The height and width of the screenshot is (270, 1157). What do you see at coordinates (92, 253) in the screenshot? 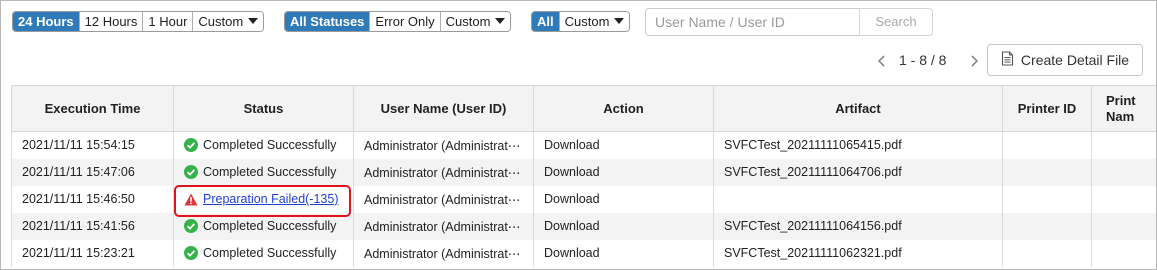
I see `cell-execution-time: 2021/11/11 15:23:21` at bounding box center [92, 253].